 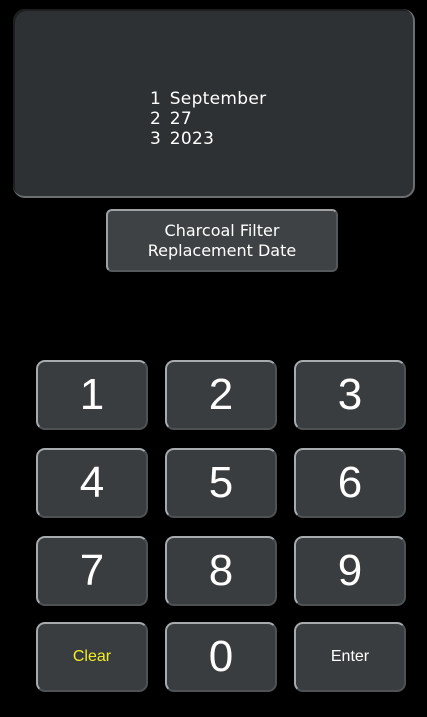 I want to click on key-5-button: 5, so click(x=221, y=483).